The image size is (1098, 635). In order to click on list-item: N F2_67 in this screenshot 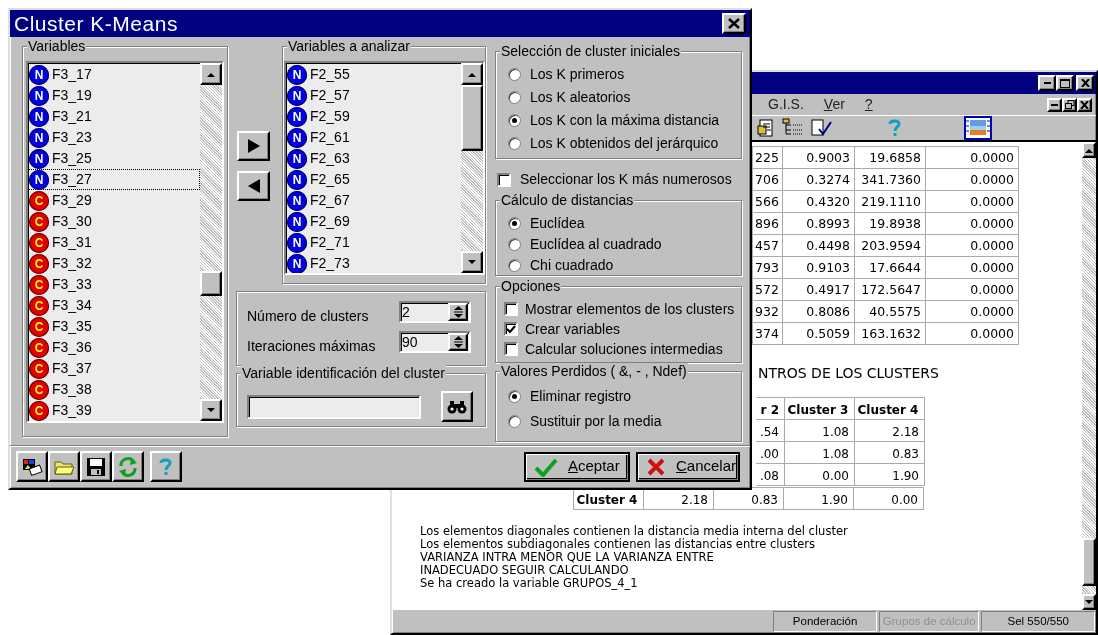, I will do `click(373, 200)`.